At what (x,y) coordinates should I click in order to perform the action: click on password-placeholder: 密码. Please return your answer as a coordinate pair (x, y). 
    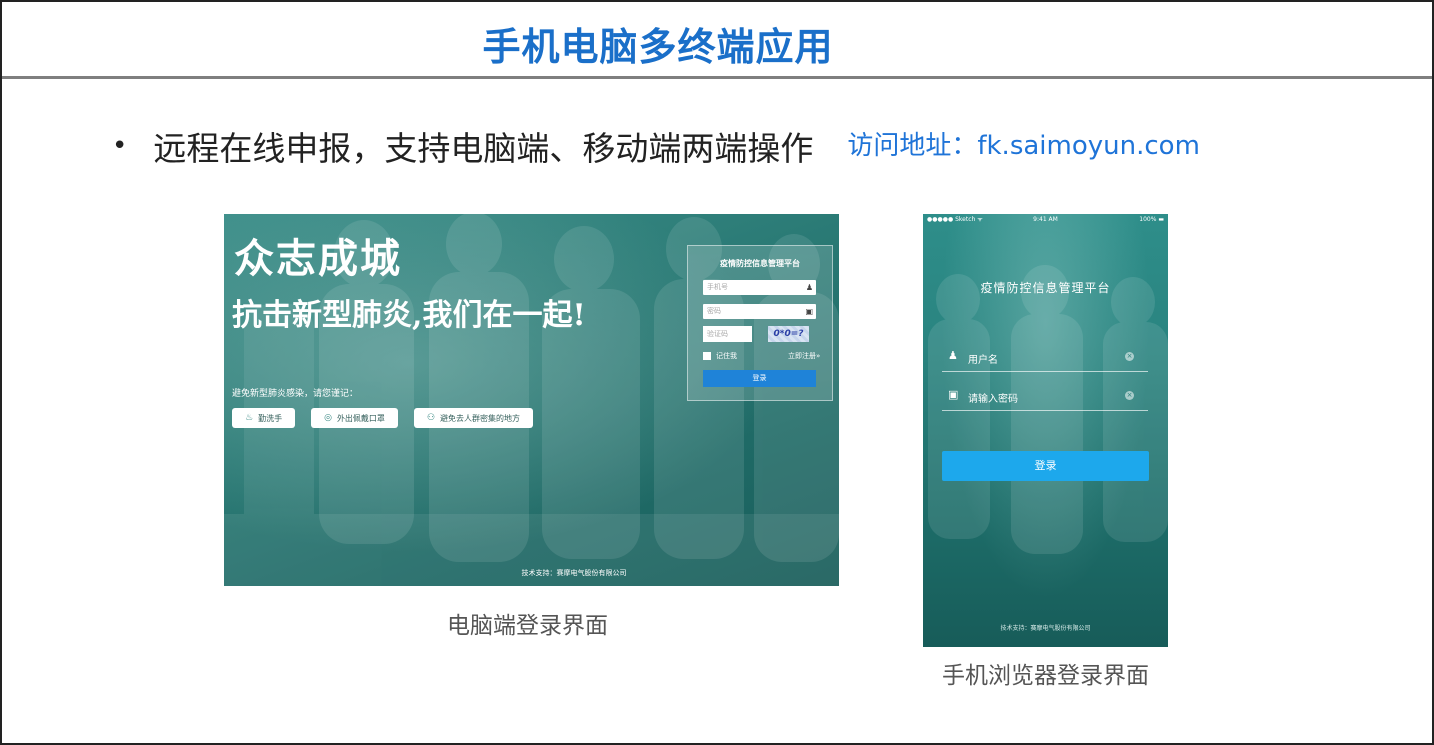
    Looking at the image, I should click on (714, 311).